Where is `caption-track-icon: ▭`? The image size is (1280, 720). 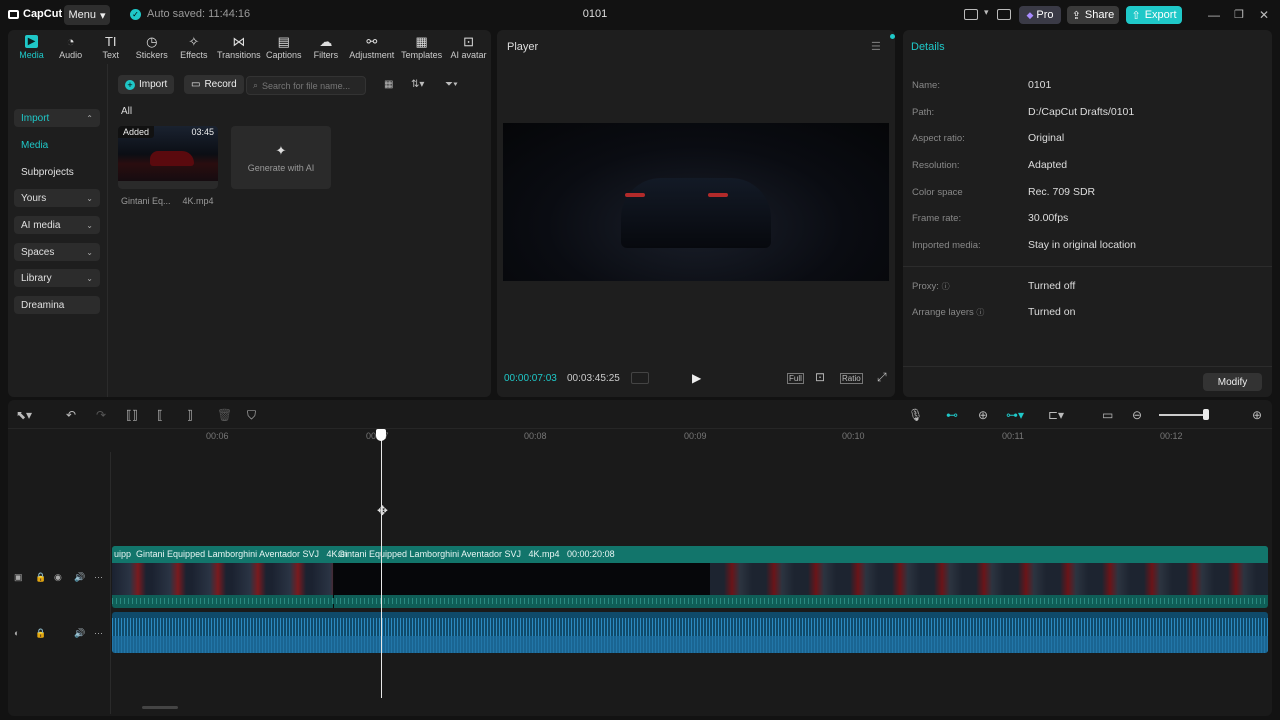
caption-track-icon: ▭ is located at coordinates (1107, 415).